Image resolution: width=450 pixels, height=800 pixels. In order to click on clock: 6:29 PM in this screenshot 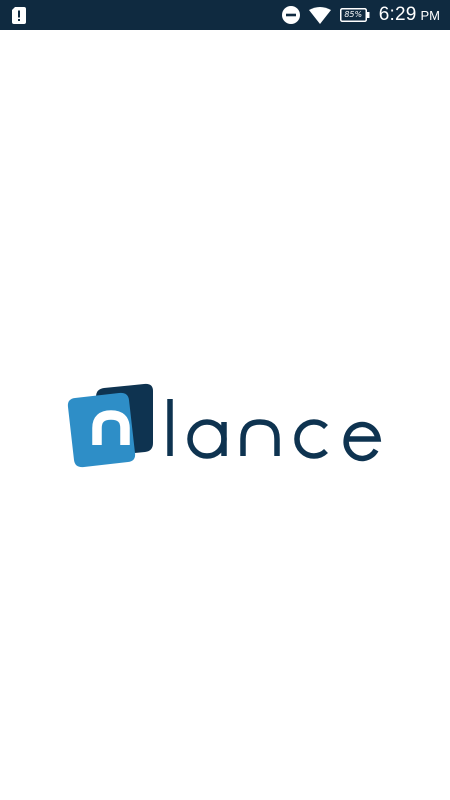, I will do `click(409, 15)`.